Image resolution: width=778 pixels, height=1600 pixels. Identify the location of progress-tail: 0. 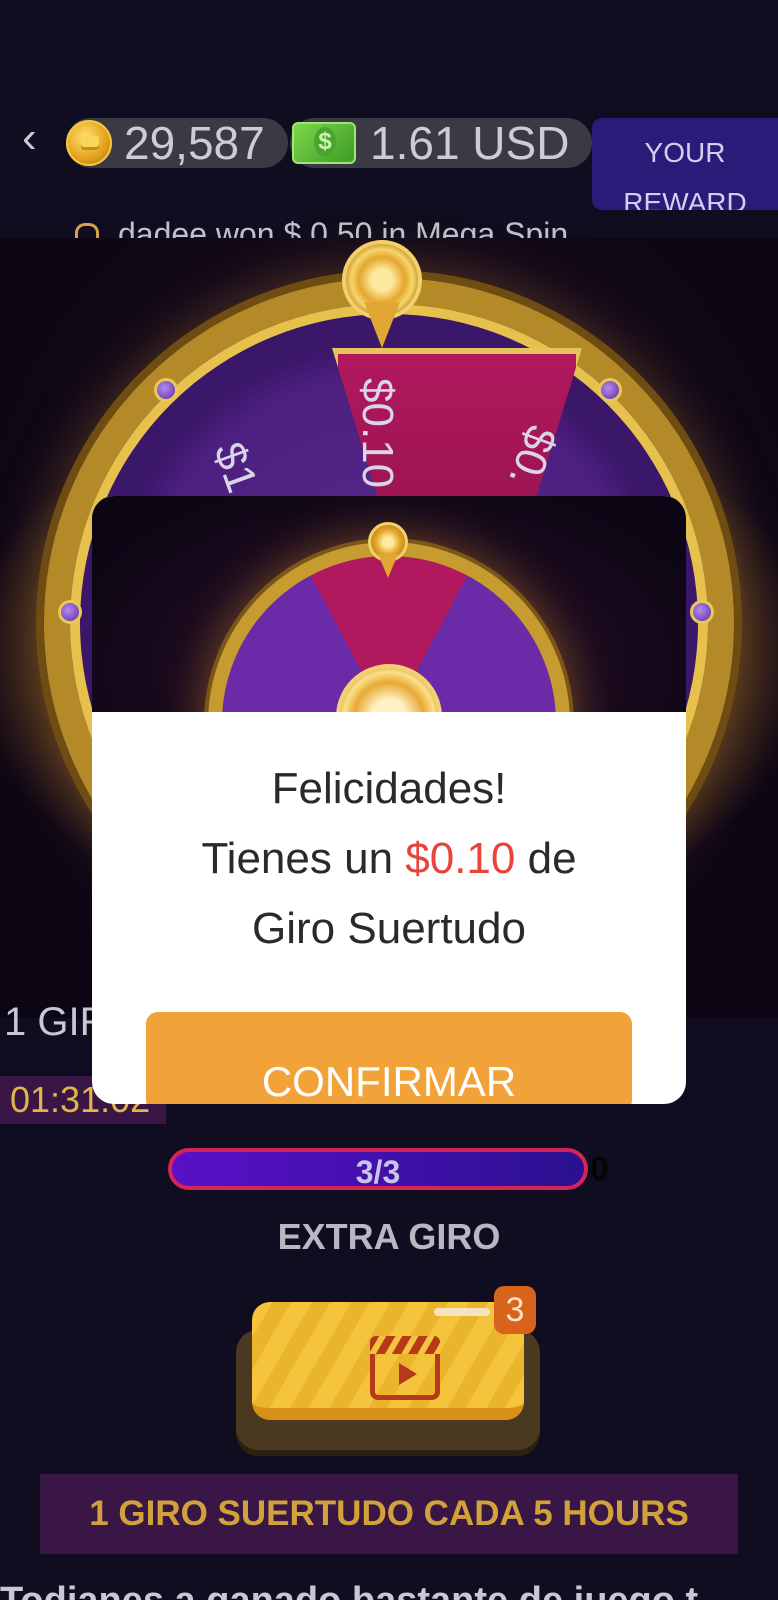
(599, 1169).